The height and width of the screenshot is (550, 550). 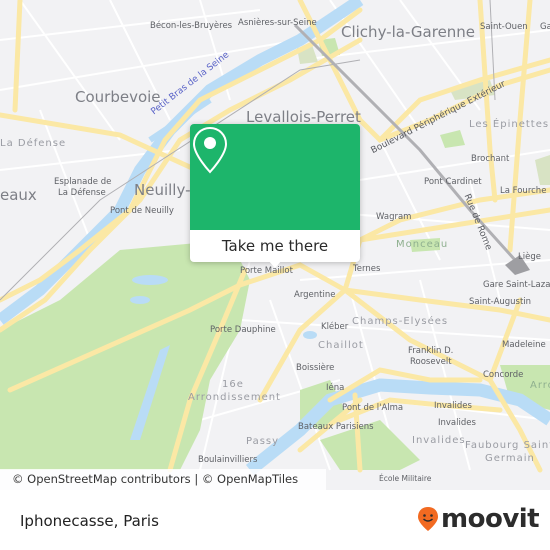 I want to click on map-label: Pont de l'Alma, so click(x=373, y=408).